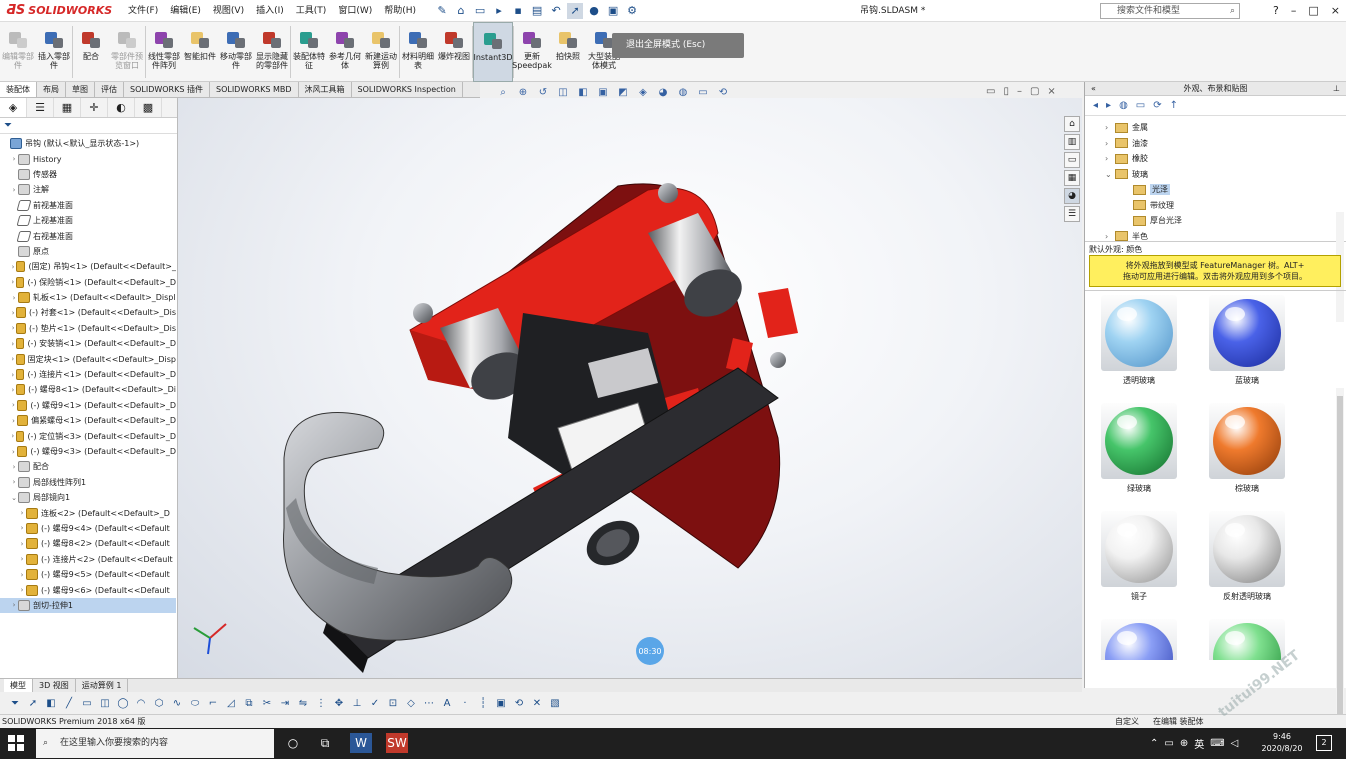 This screenshot has width=1346, height=759. I want to click on line-icon: ╱, so click(69, 703).